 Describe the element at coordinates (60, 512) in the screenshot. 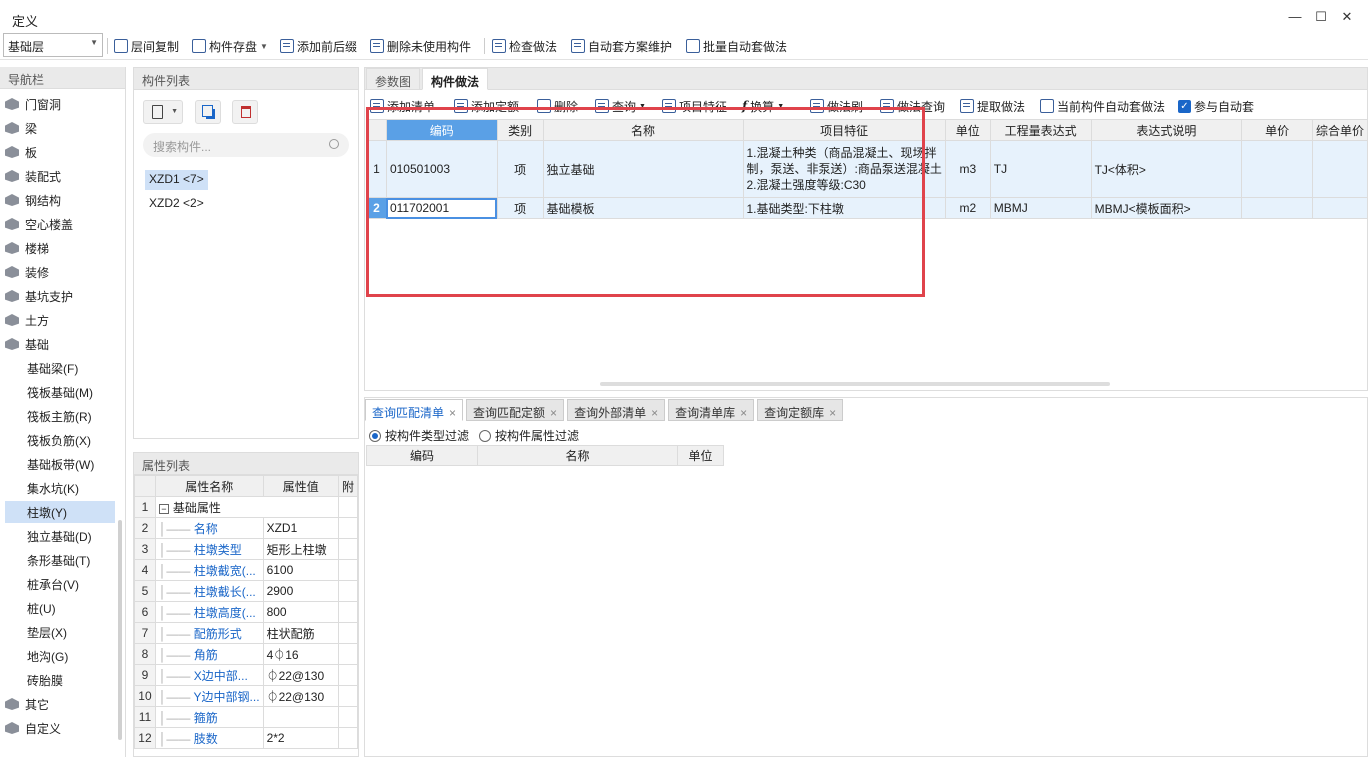

I see `sidebar-item: 柱墩(Y)` at that location.